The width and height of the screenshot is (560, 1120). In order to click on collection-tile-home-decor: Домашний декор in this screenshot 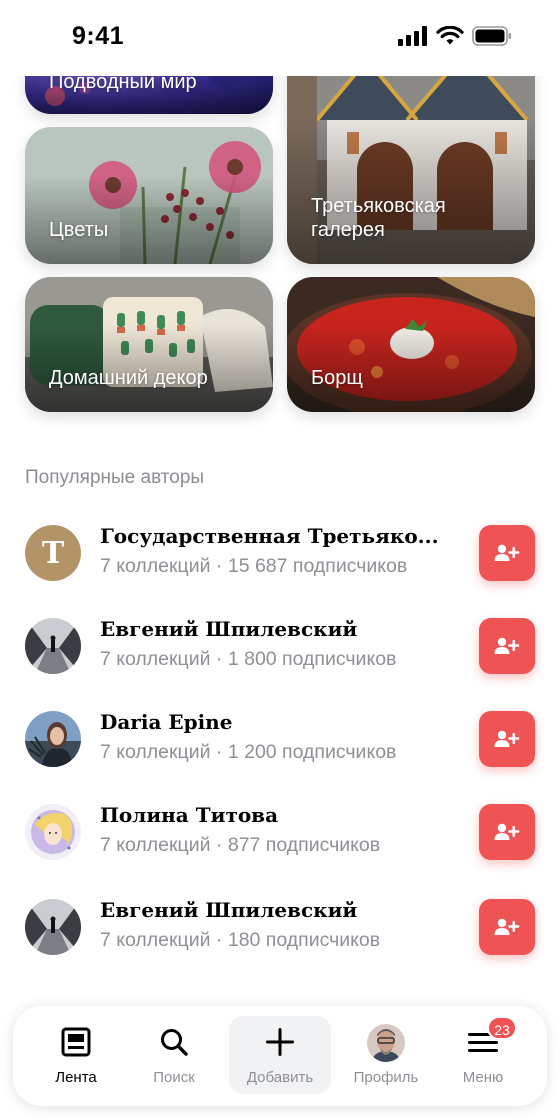, I will do `click(149, 344)`.